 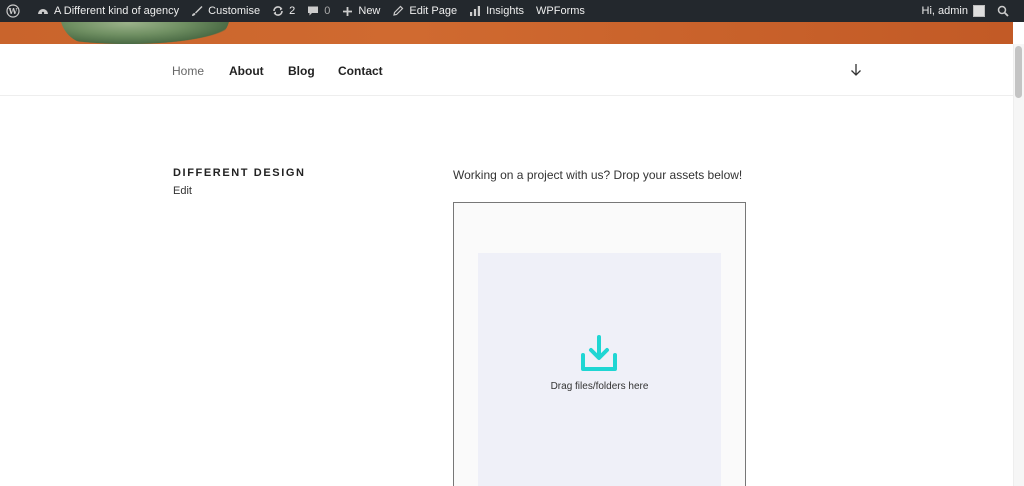 I want to click on search-button, so click(x=1007, y=11).